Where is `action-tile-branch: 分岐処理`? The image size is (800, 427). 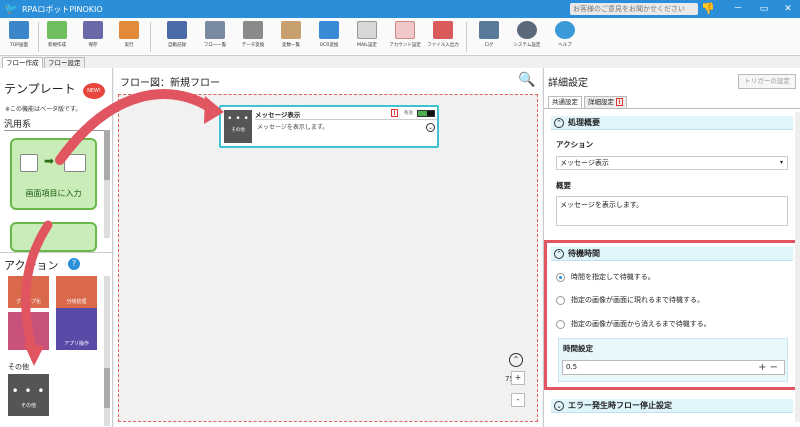 action-tile-branch: 分岐処理 is located at coordinates (76, 292).